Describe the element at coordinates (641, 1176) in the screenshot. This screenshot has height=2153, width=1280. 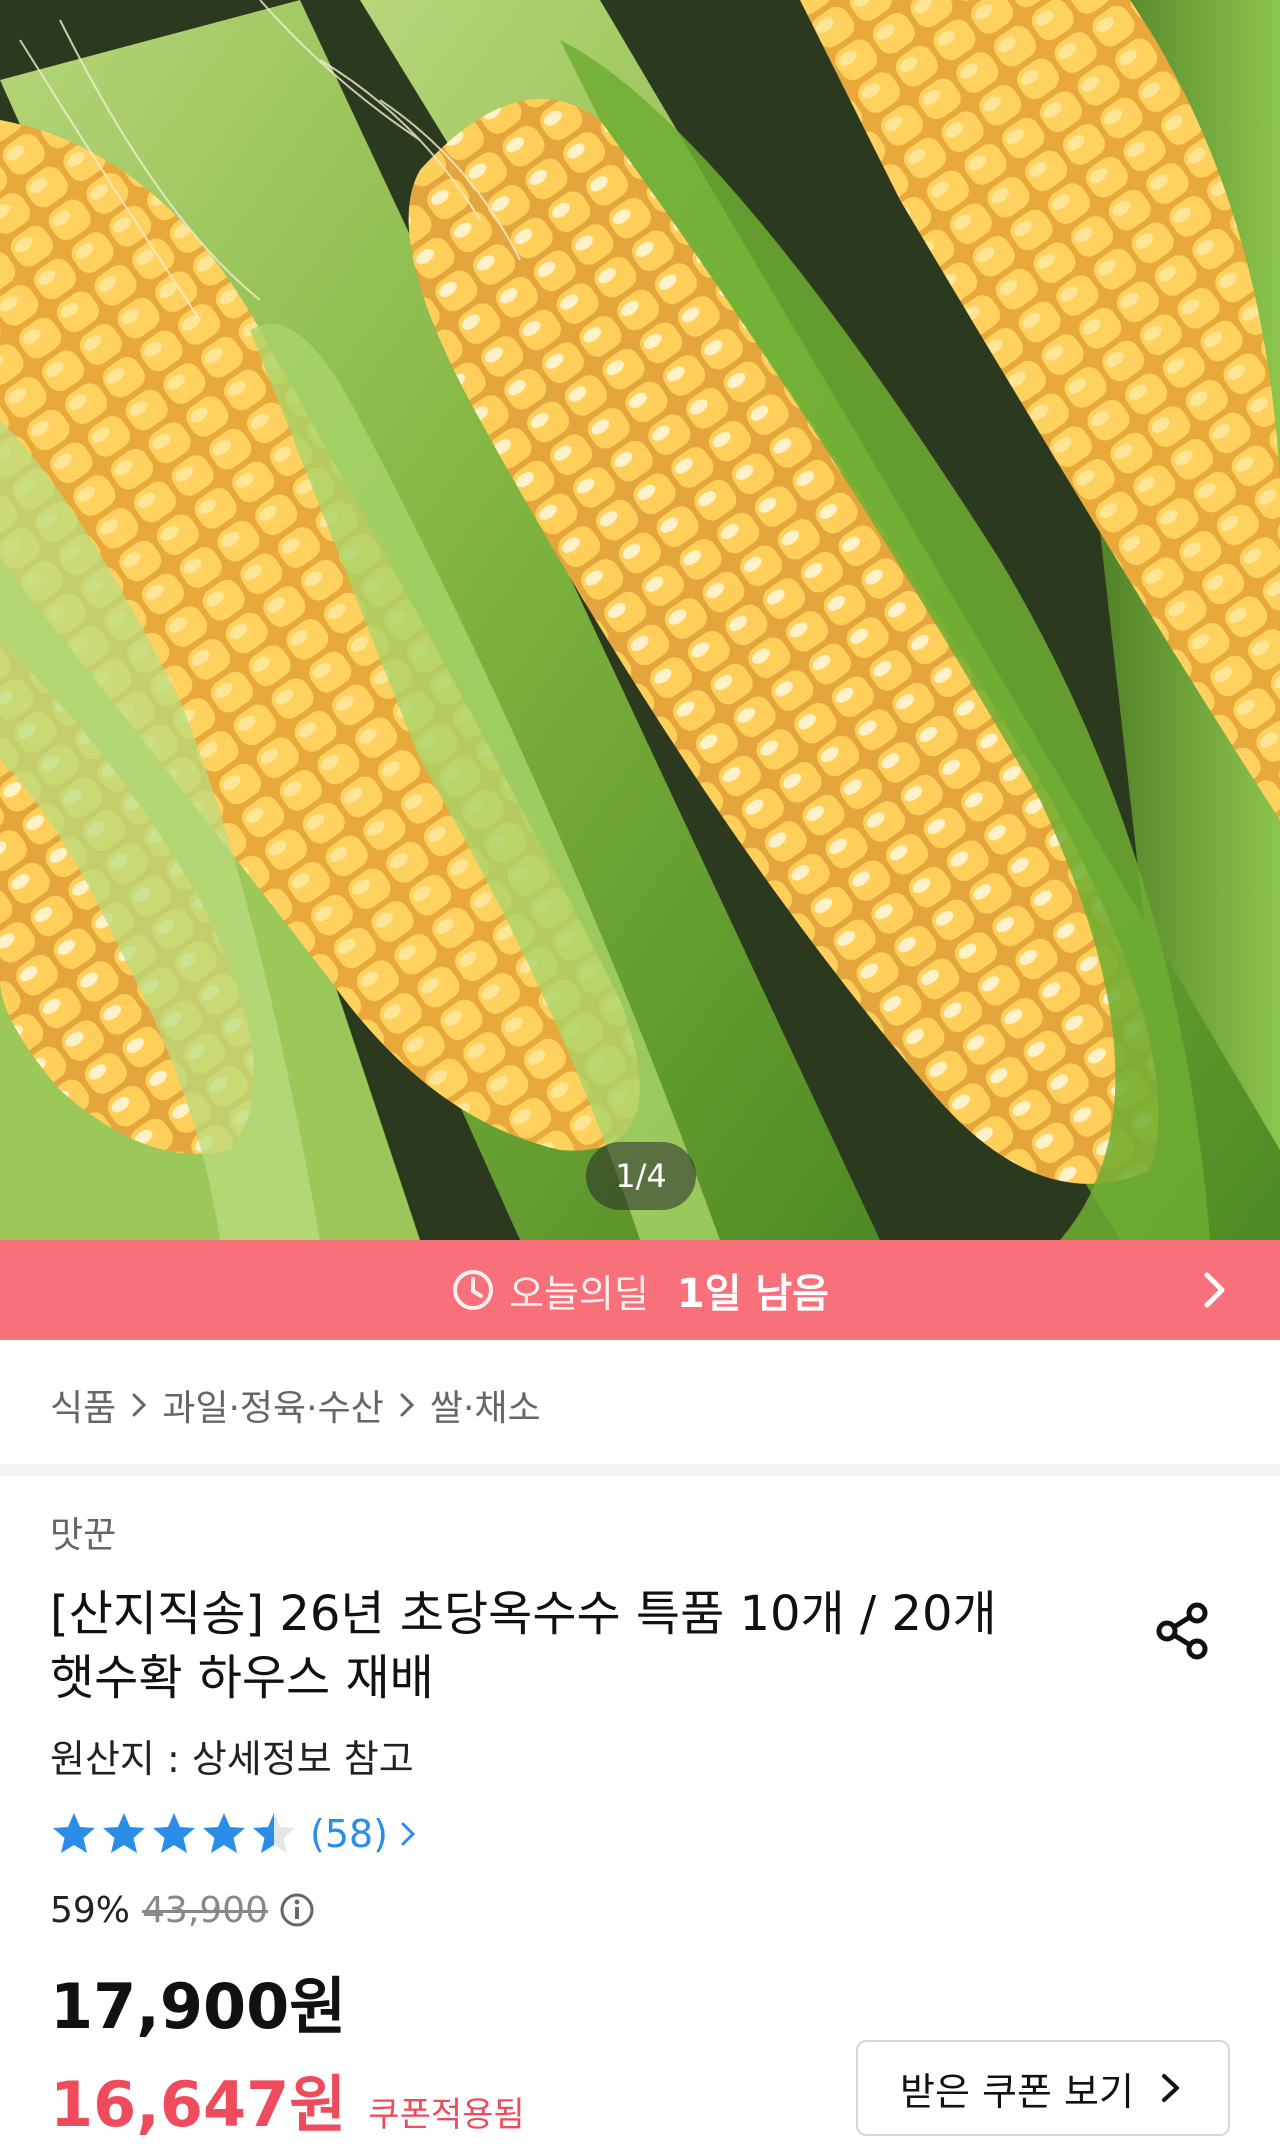
I see `image-page-counter: 1/4` at that location.